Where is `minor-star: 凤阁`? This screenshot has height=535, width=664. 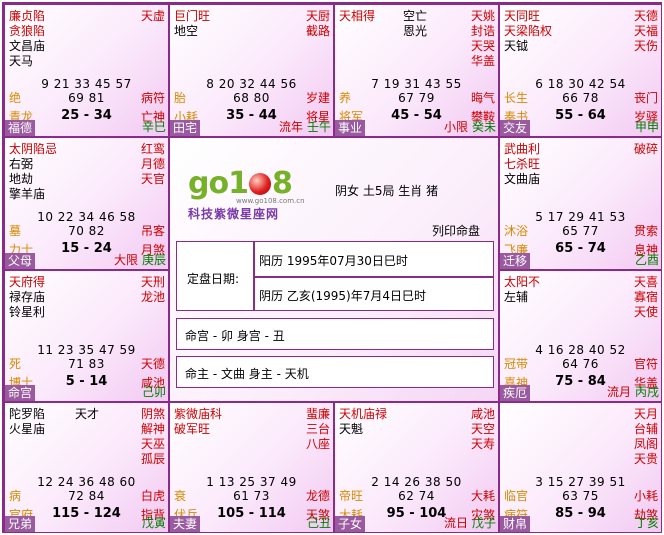
minor-star: 凤阁 is located at coordinates (645, 444).